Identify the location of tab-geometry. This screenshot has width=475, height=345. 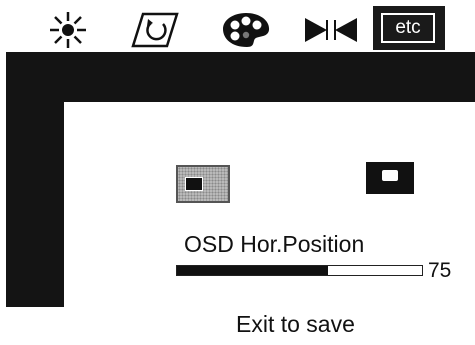
(155, 30).